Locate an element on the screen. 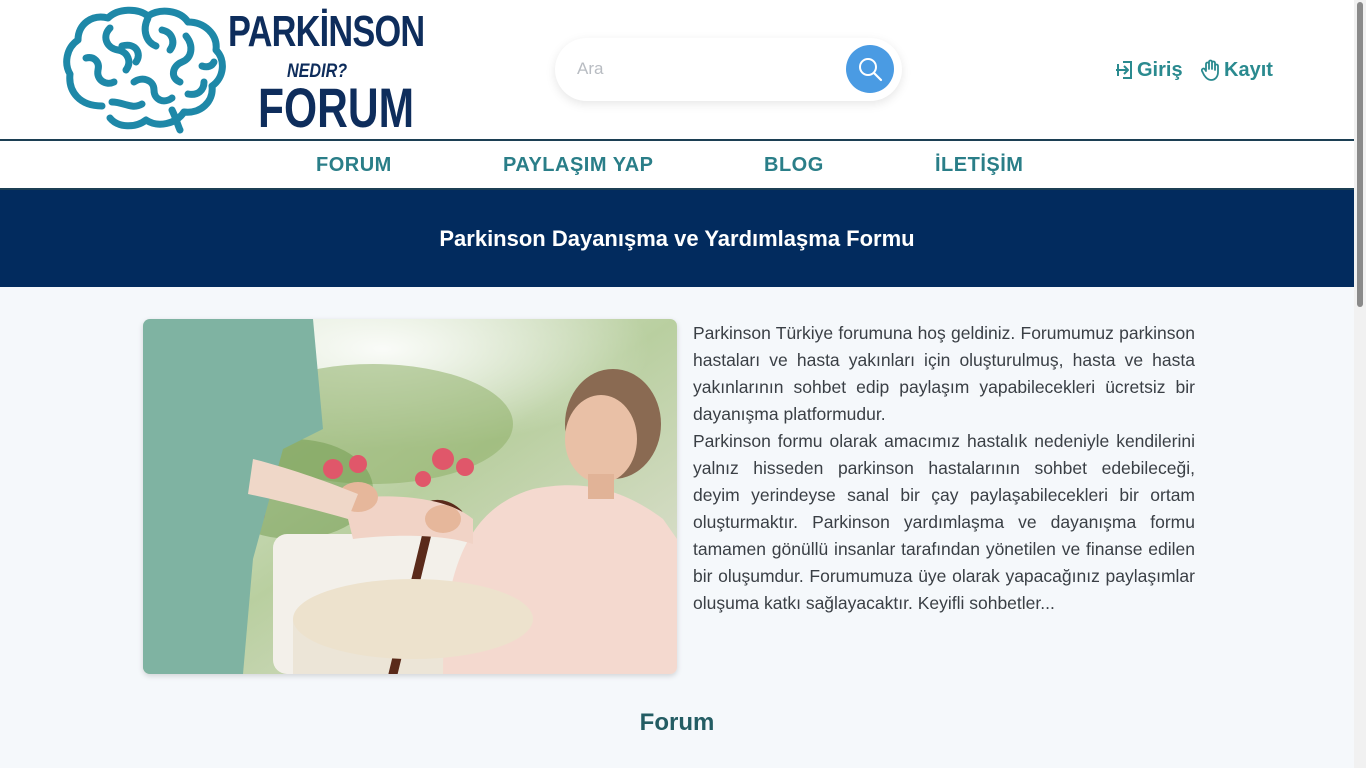  brain-logo-icon is located at coordinates (144, 70).